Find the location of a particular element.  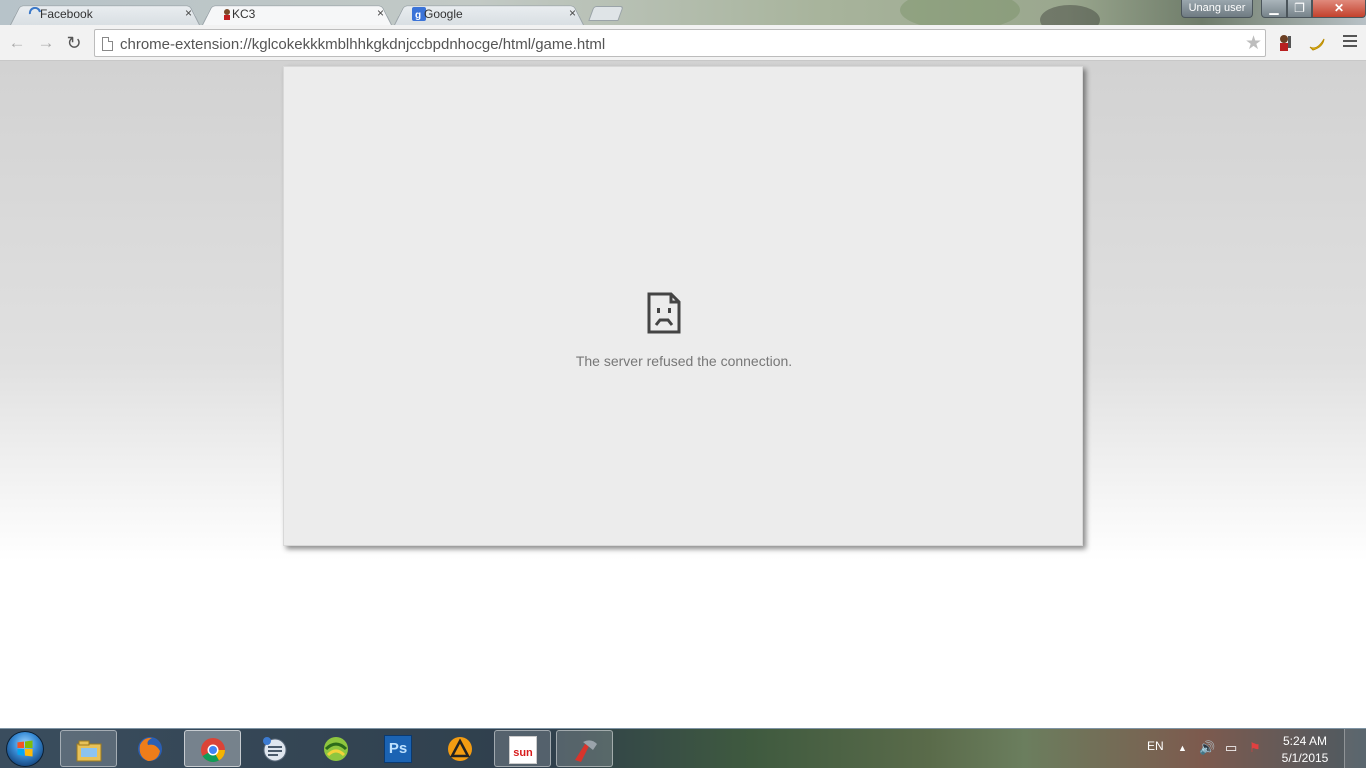

ccleaner-icon is located at coordinates (586, 751).